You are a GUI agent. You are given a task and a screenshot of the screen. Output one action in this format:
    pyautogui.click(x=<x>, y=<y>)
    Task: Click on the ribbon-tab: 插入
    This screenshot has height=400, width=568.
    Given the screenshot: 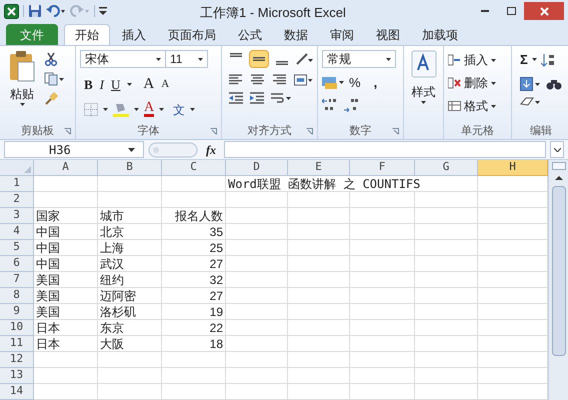 What is the action you would take?
    pyautogui.click(x=134, y=34)
    